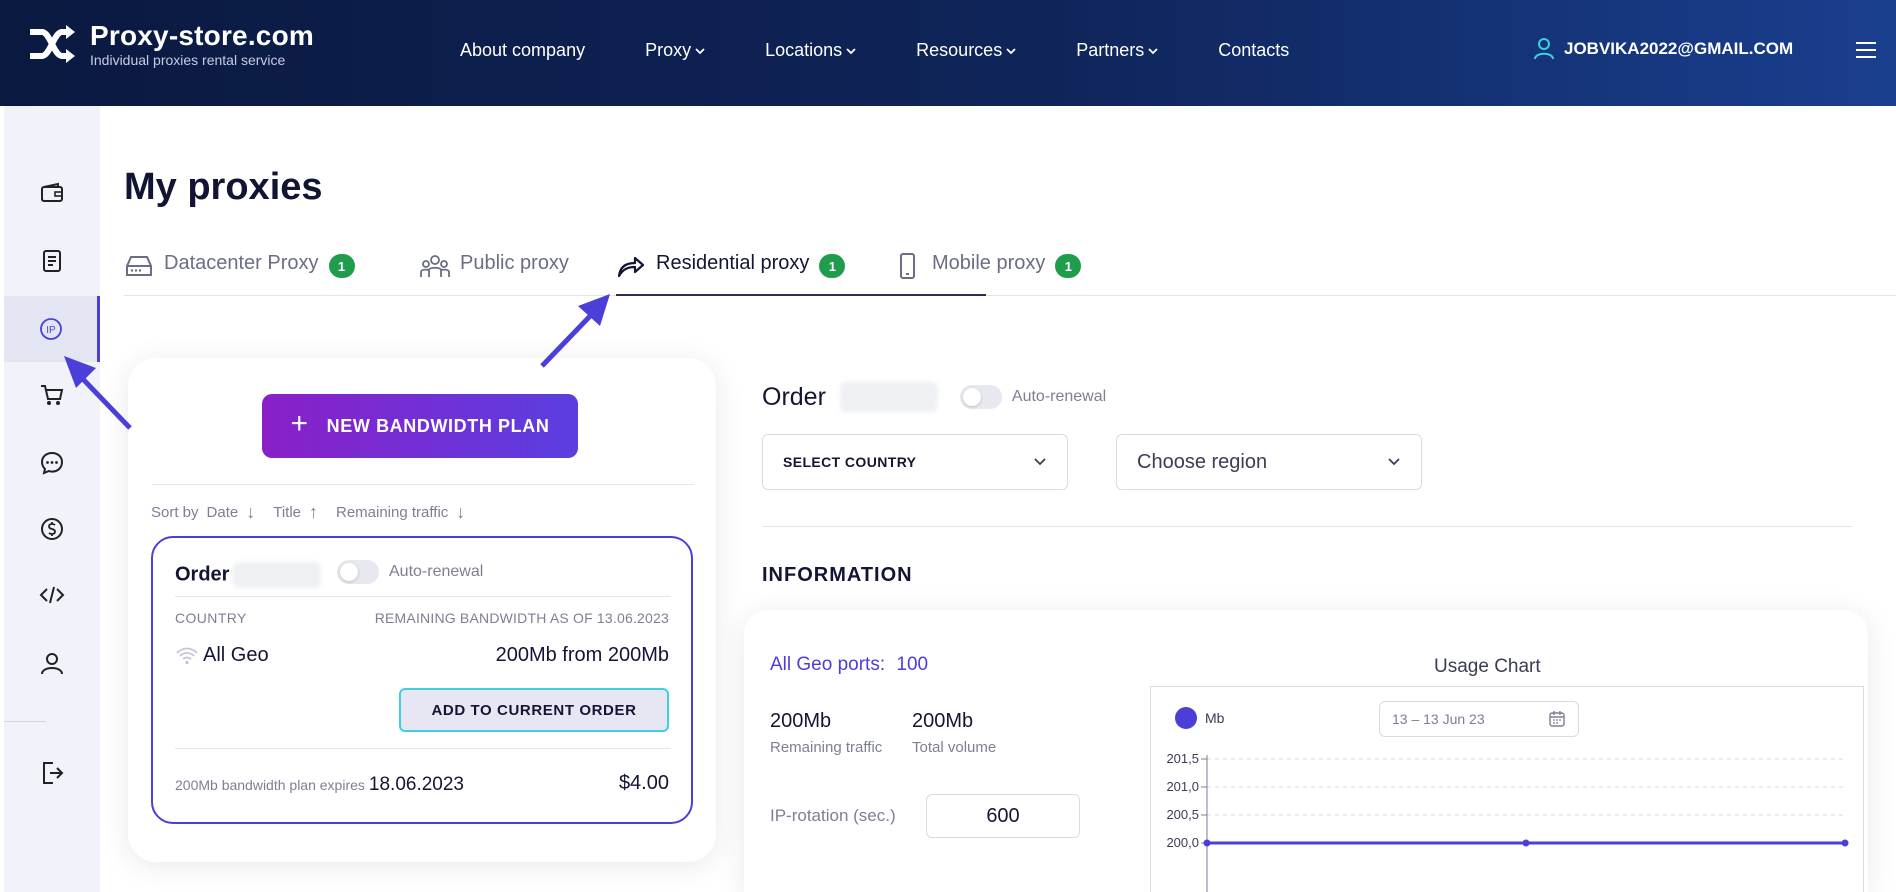 This screenshot has width=1896, height=892. I want to click on auto-renewal-control: Auto-renewal, so click(1033, 397).